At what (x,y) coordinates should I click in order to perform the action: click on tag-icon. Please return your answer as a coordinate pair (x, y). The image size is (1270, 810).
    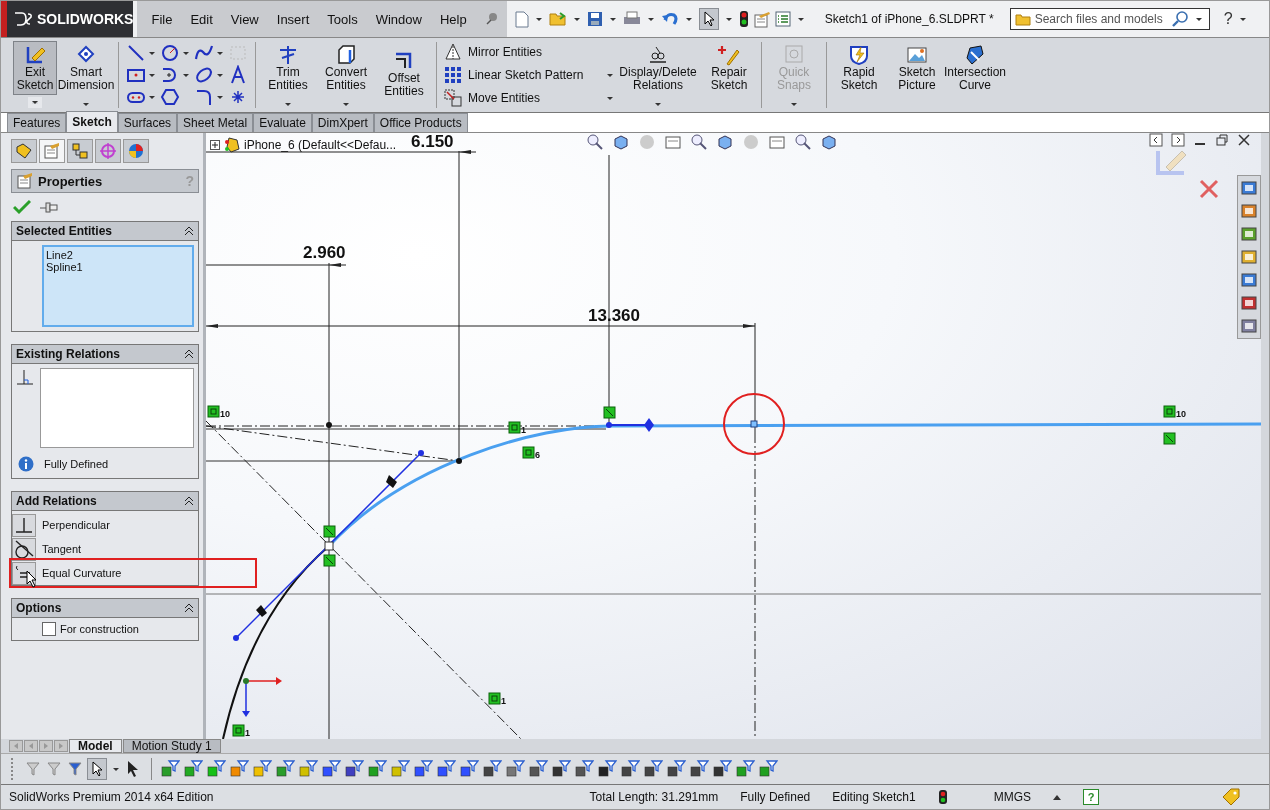
    Looking at the image, I should click on (1231, 797).